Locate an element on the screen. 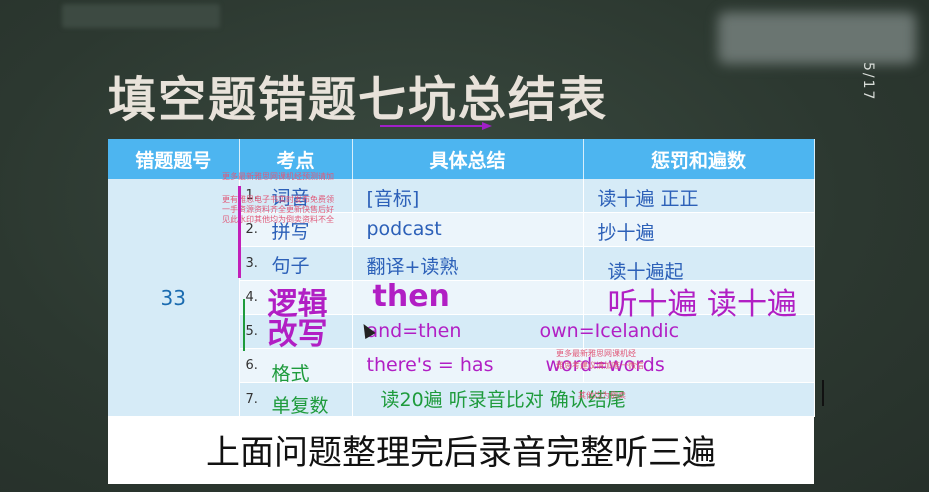 The width and height of the screenshot is (929, 492). watermark-text: 雅思考建议请加唯一微信 is located at coordinates (600, 365).